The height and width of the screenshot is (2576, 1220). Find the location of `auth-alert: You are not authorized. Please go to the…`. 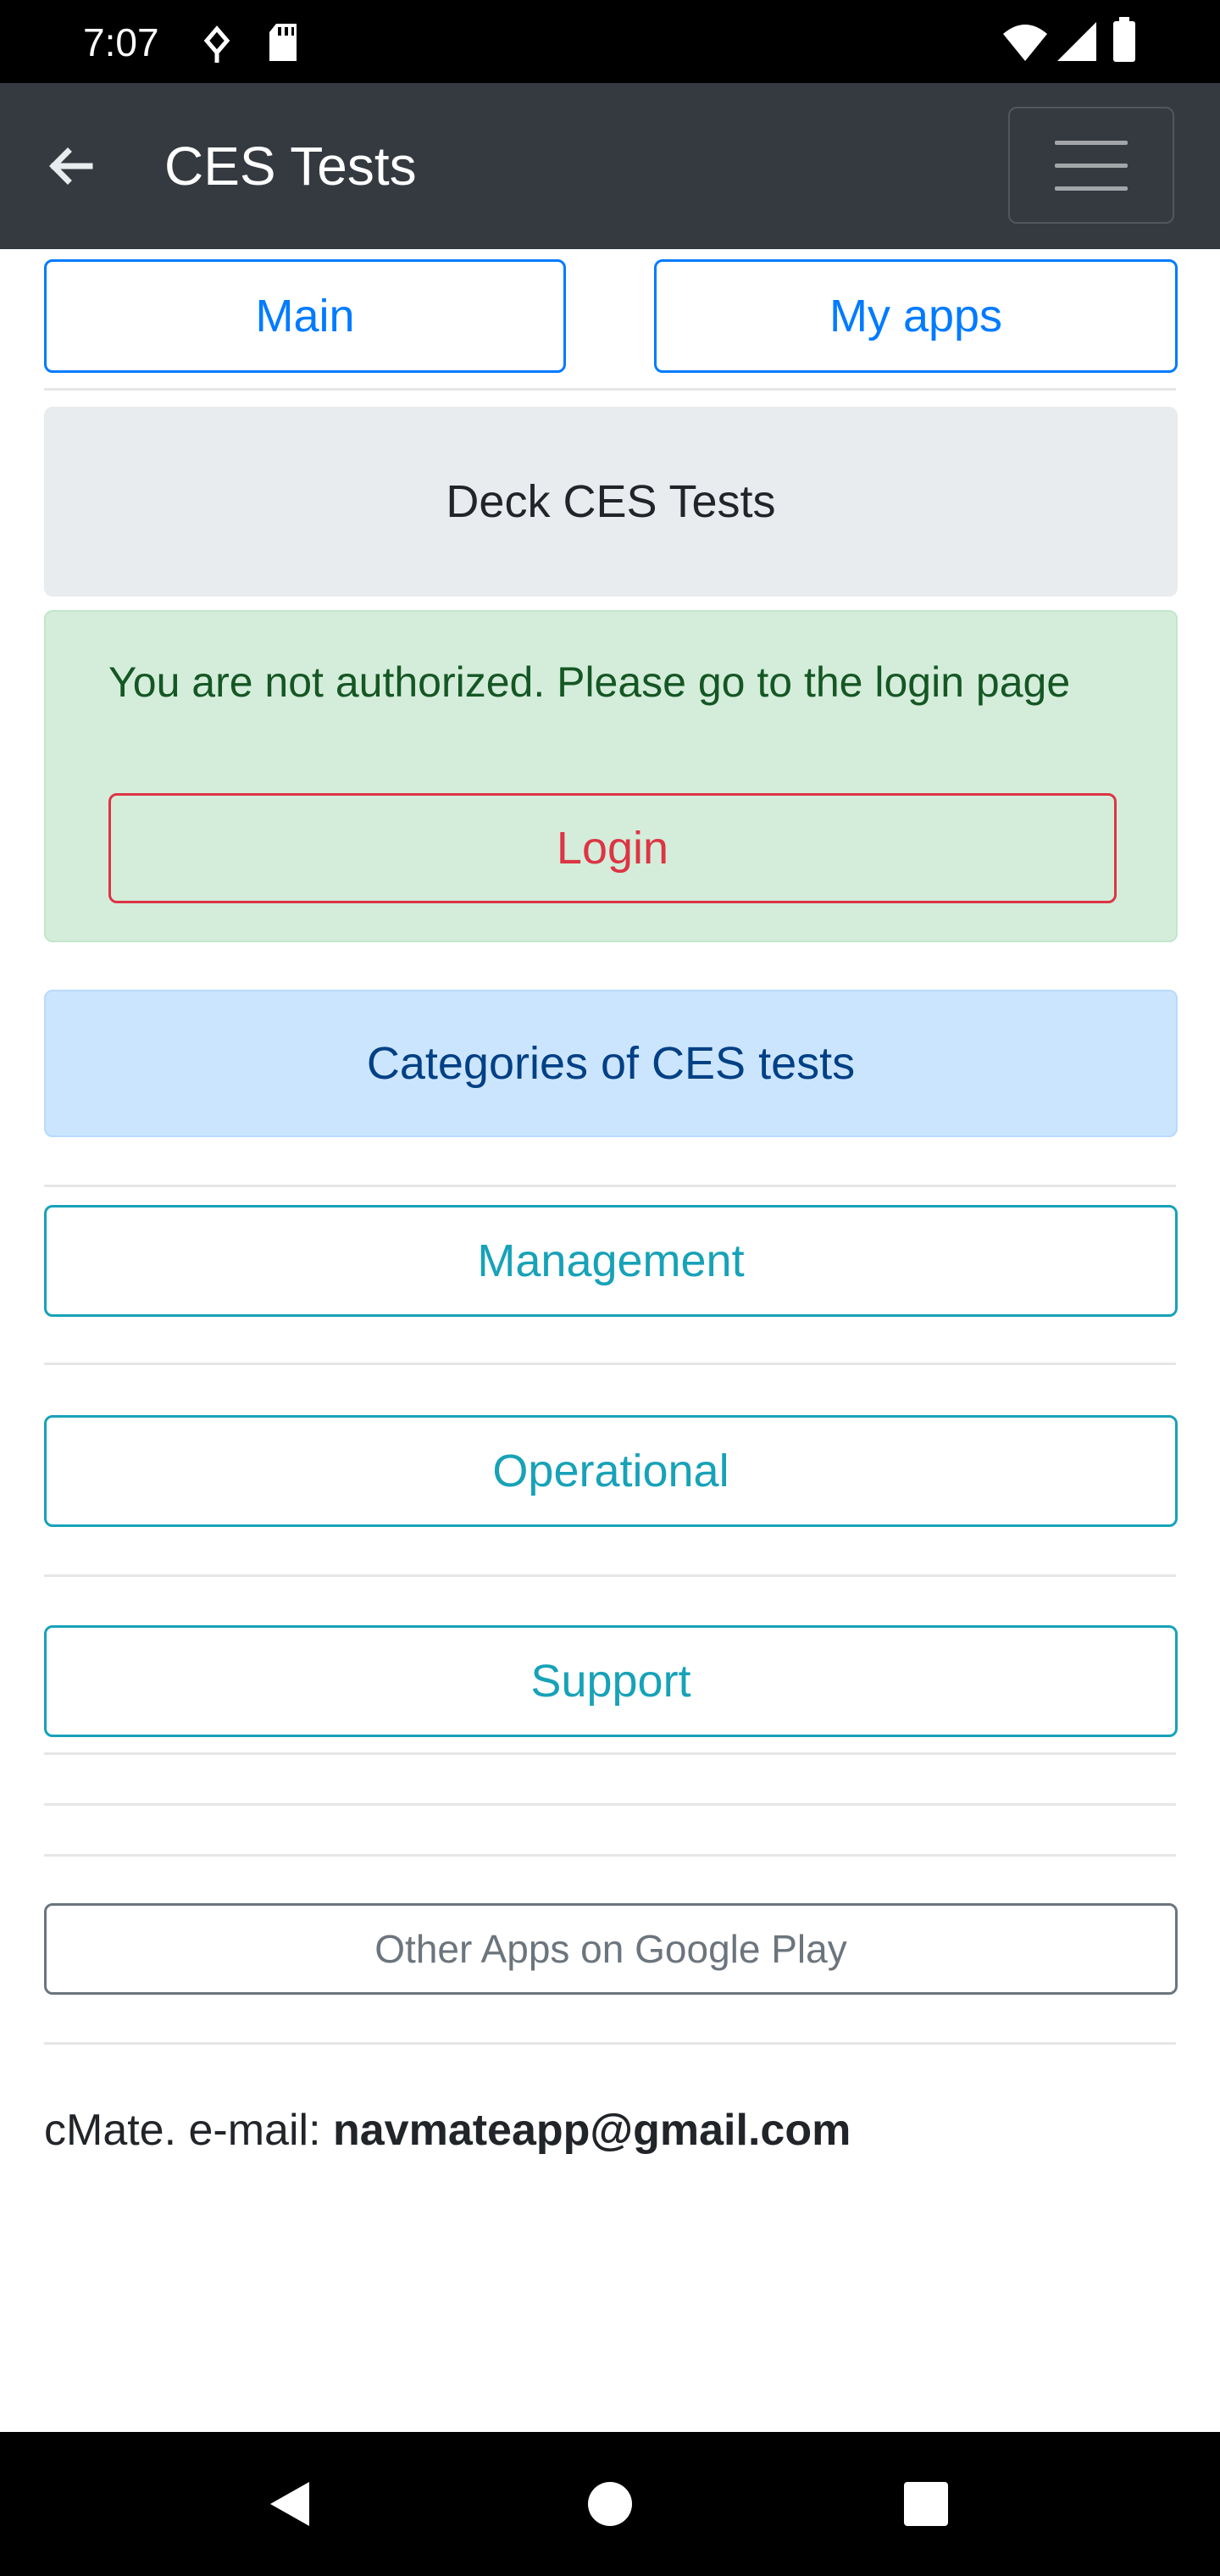

auth-alert: You are not authorized. Please go to the… is located at coordinates (611, 776).